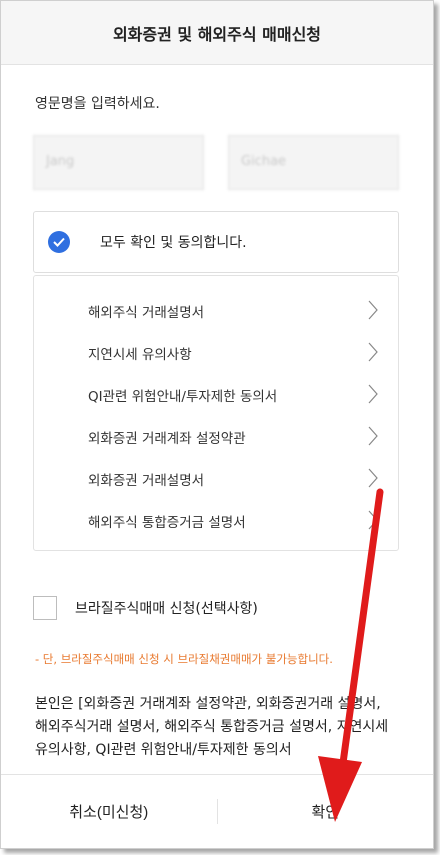 The image size is (440, 855). Describe the element at coordinates (59, 242) in the screenshot. I see `check-circle-icon` at that location.